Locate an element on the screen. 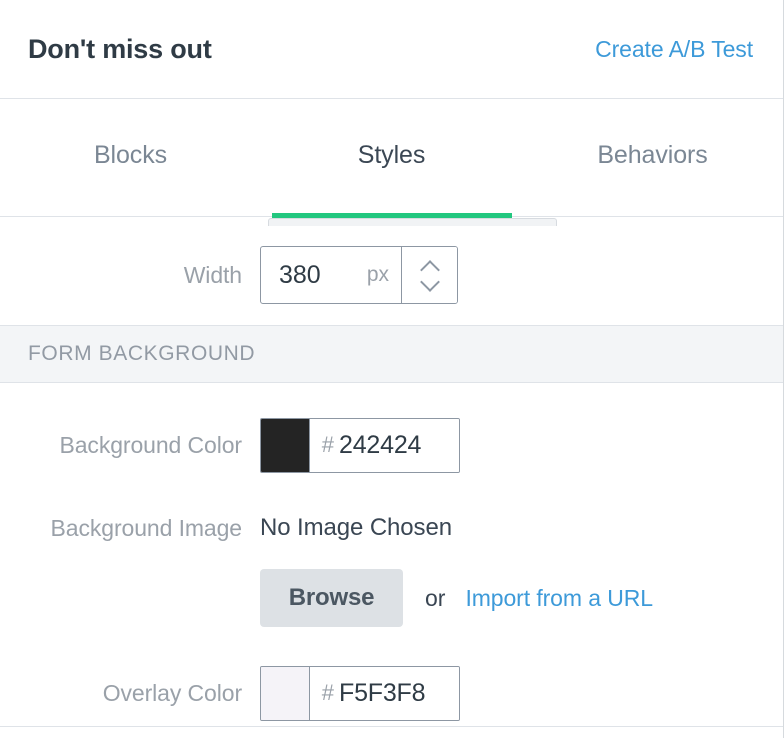  tab-behaviors: Behaviors is located at coordinates (652, 157).